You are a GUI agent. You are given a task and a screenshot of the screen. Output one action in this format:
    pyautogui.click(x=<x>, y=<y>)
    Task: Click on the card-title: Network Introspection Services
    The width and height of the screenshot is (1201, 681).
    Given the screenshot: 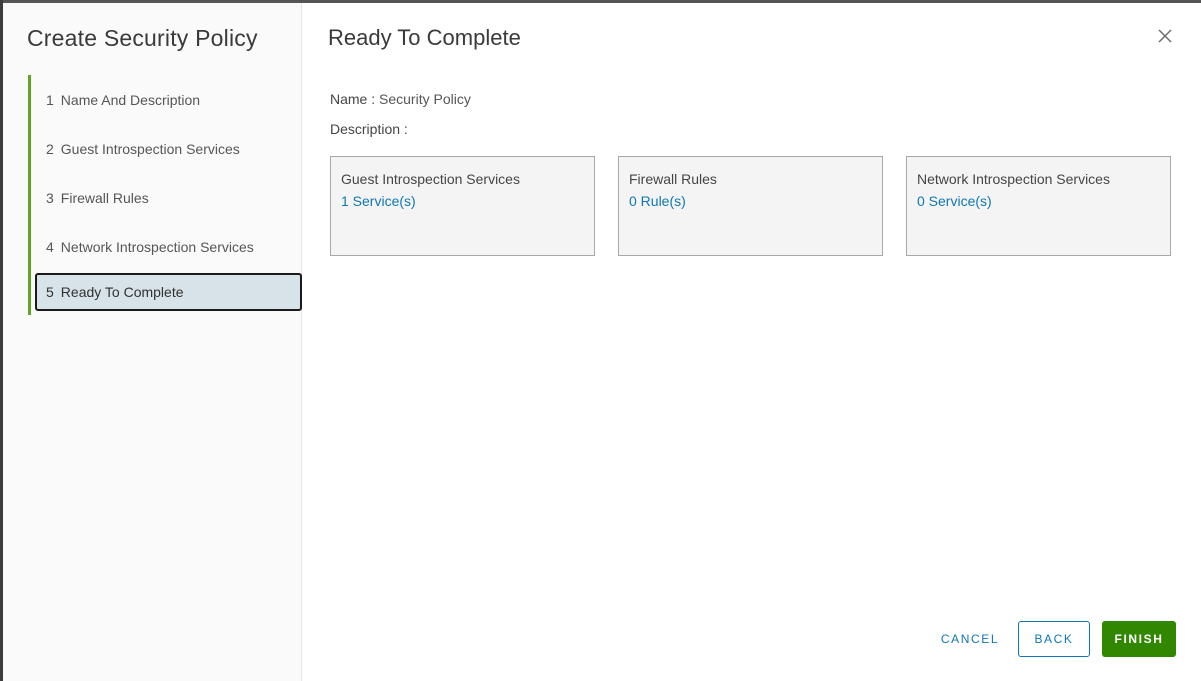 What is the action you would take?
    pyautogui.click(x=1013, y=179)
    